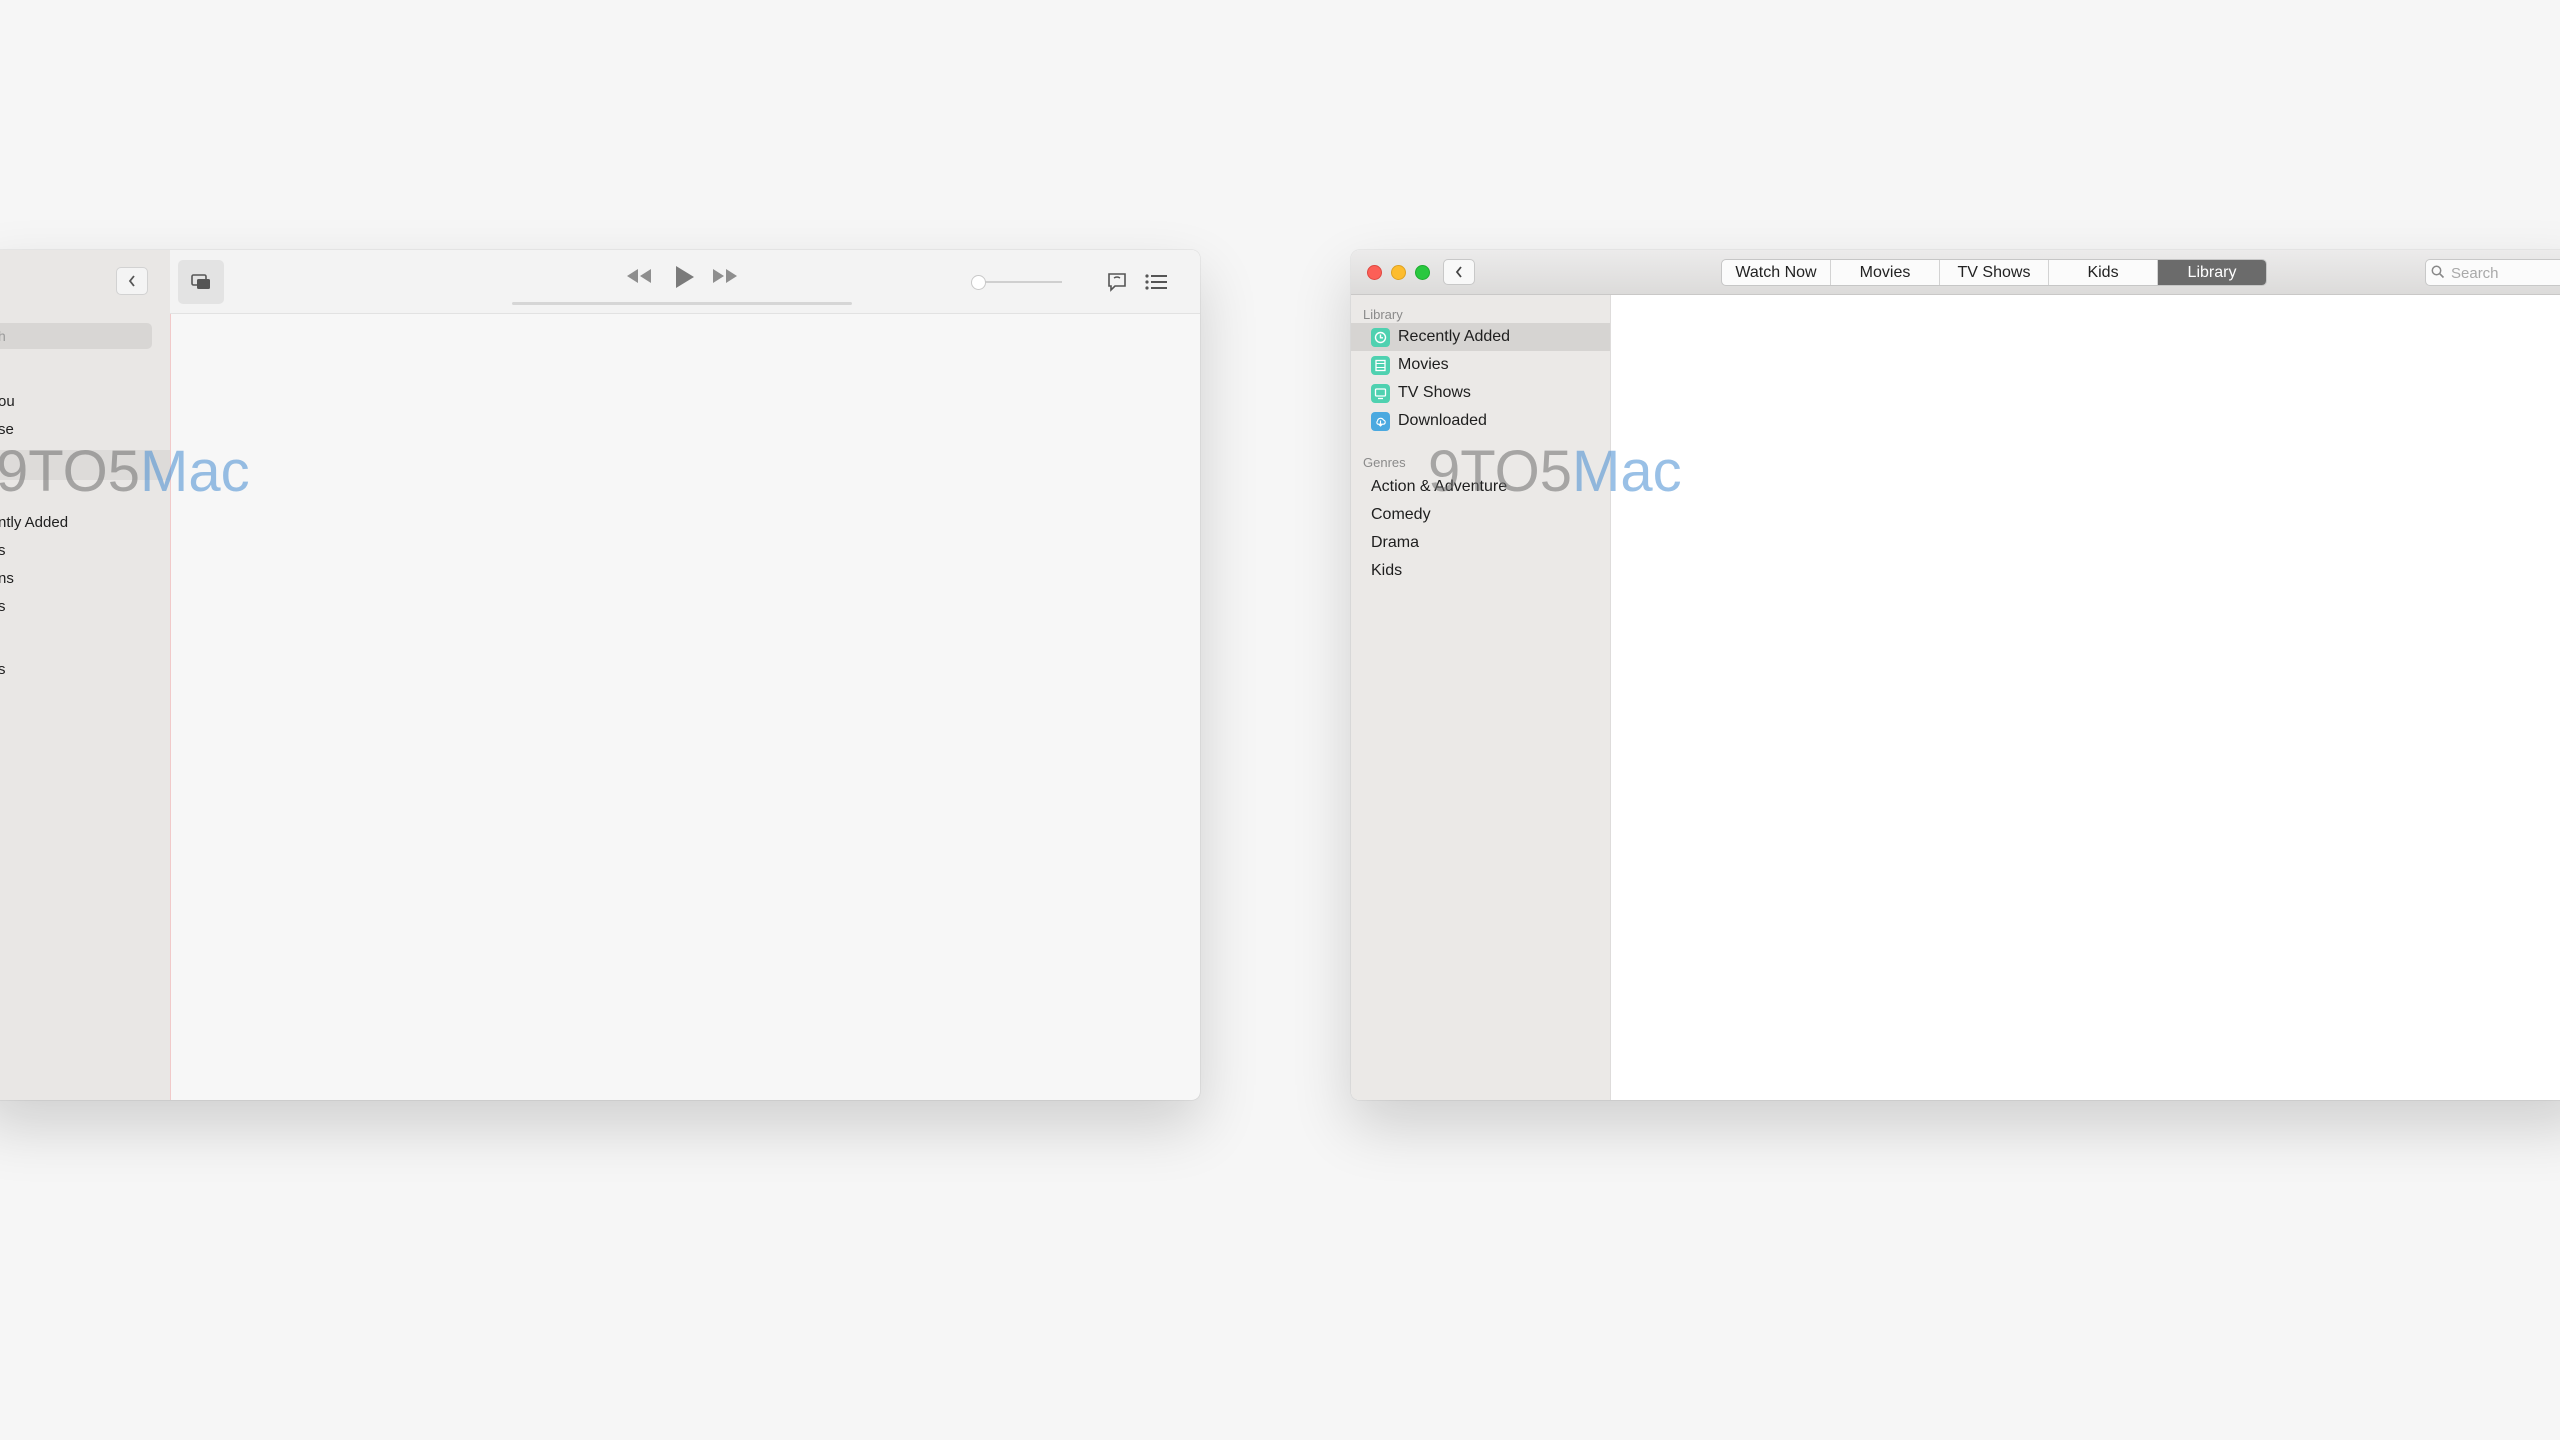  I want to click on tab-tv-shows: TV Shows, so click(1994, 272).